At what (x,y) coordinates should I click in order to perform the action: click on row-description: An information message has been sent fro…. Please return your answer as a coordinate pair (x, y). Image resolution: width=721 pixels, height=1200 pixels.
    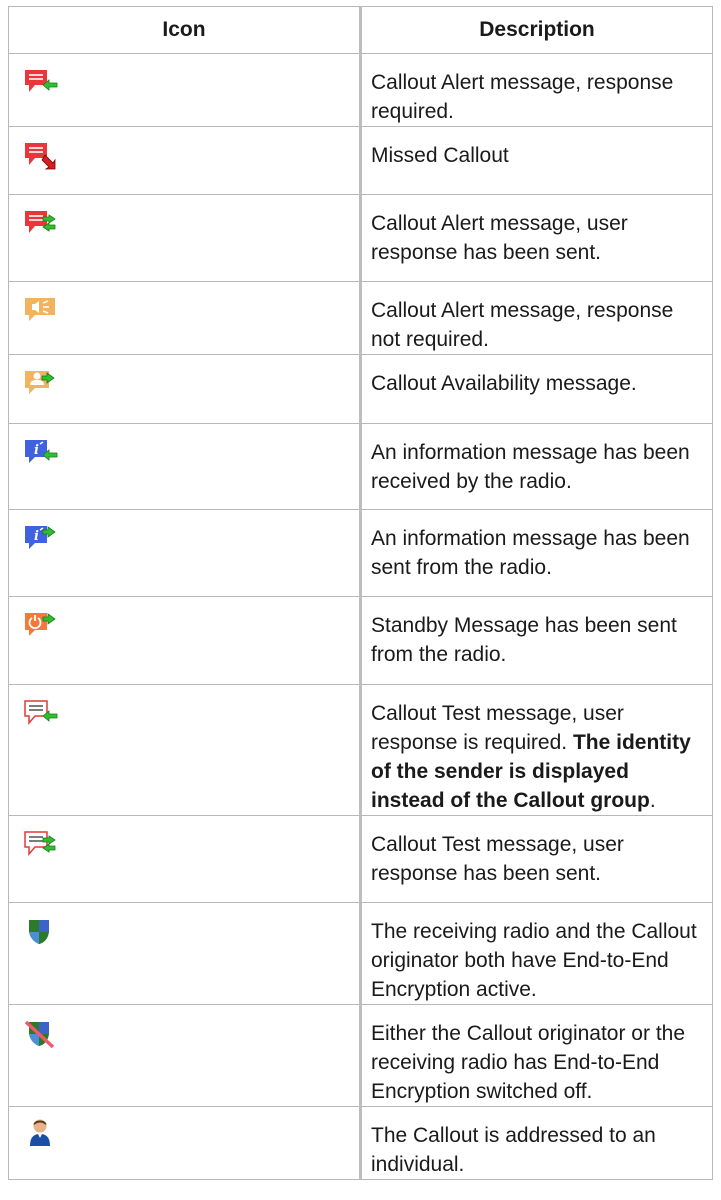
    Looking at the image, I should click on (530, 553).